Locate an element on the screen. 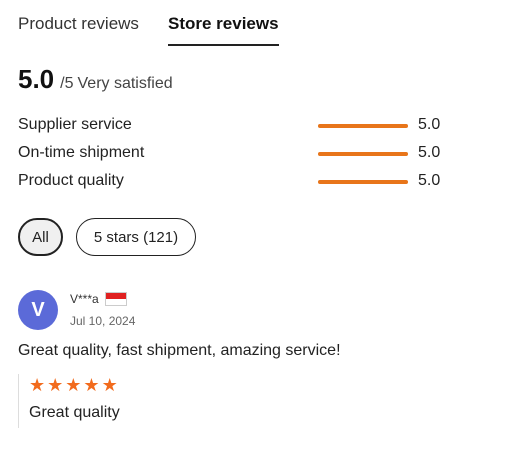  metric-supplier-service: Supplier service 5.0 is located at coordinates (248, 128).